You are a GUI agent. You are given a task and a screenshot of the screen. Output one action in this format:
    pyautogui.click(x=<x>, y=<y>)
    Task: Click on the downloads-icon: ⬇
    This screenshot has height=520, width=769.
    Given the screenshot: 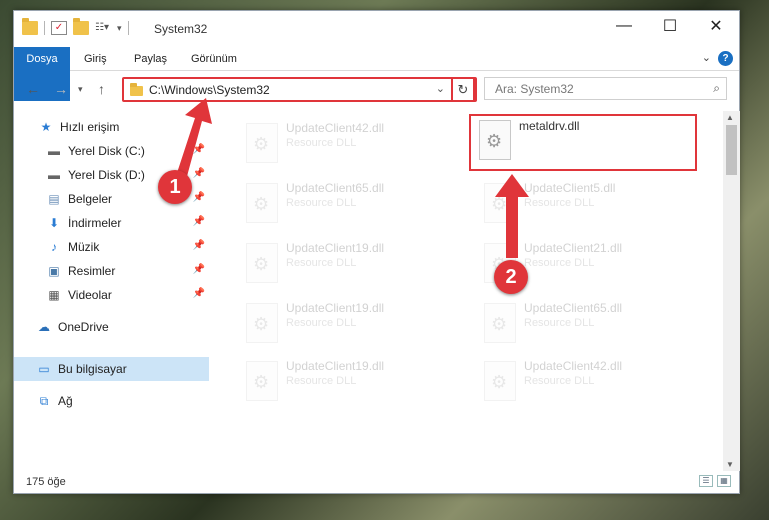 What is the action you would take?
    pyautogui.click(x=54, y=223)
    